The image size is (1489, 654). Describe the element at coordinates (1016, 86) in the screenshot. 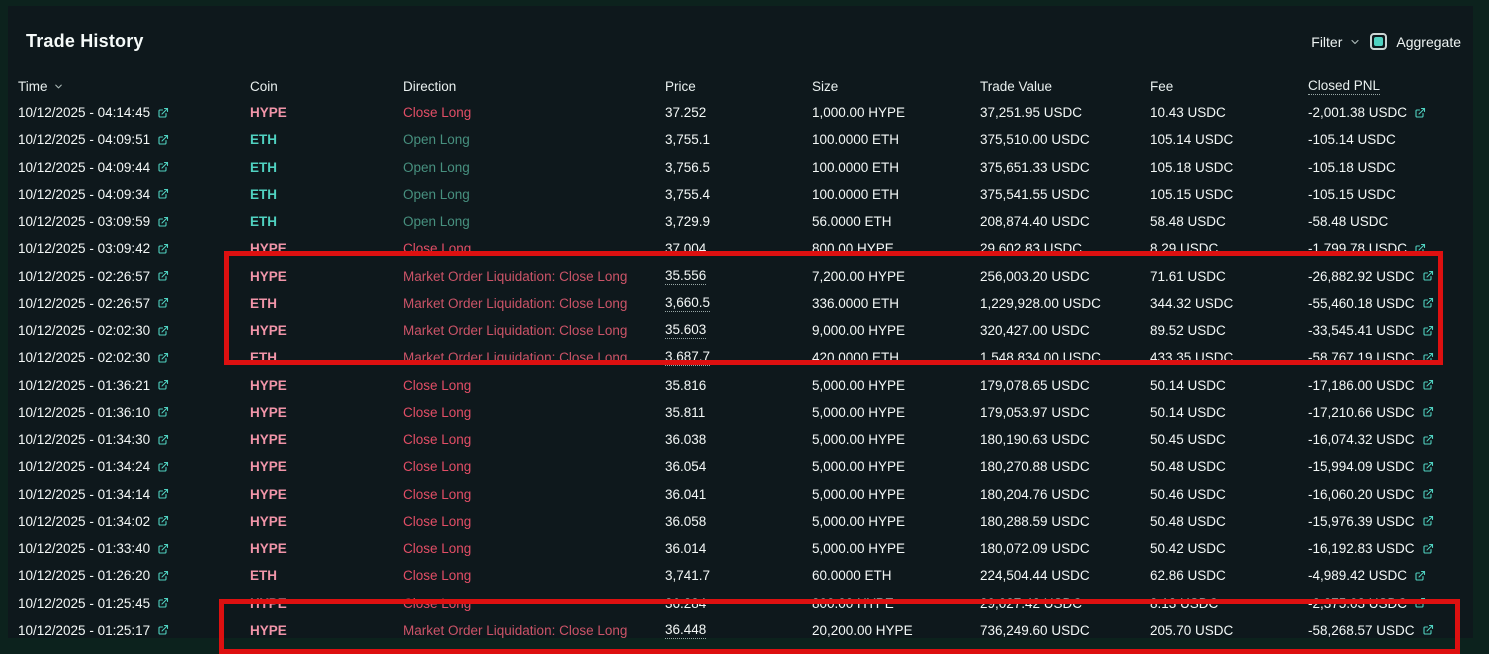

I see `column-header-trade-value: Trade Value` at that location.